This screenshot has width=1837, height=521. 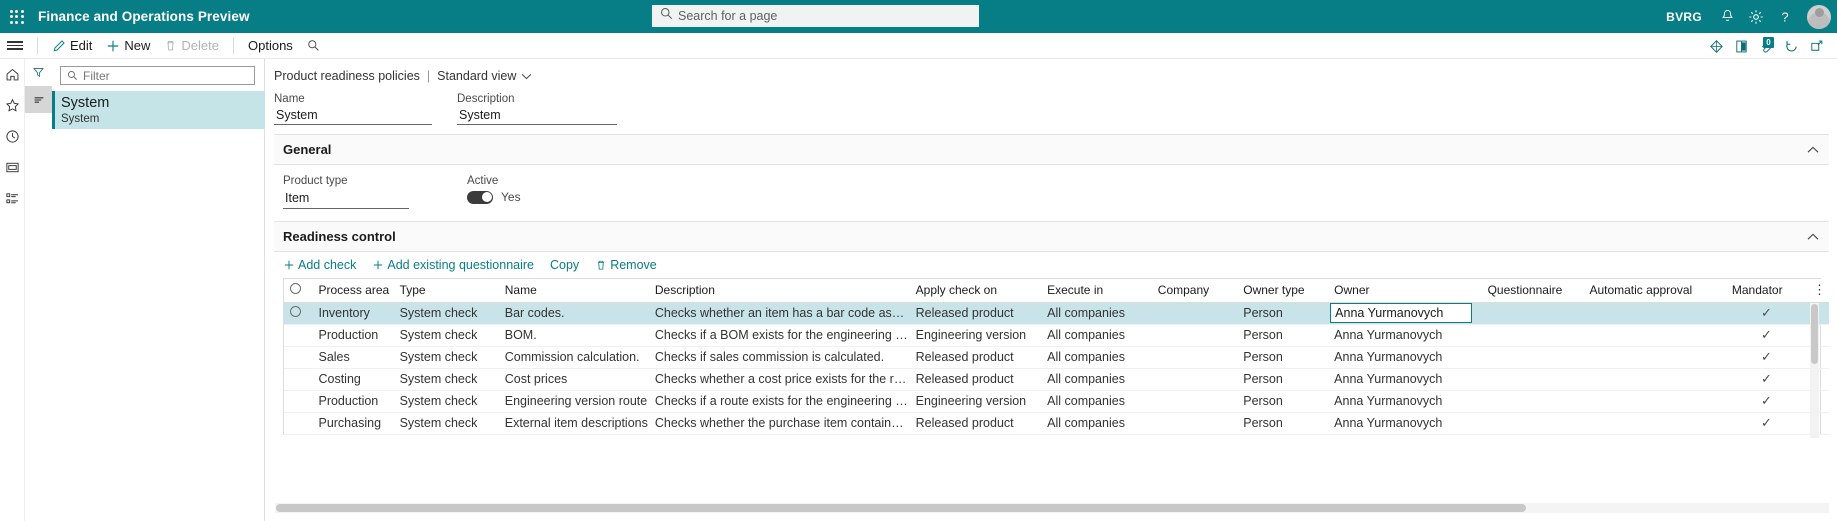 I want to click on more-options-icon: ⋮, so click(x=1817, y=291).